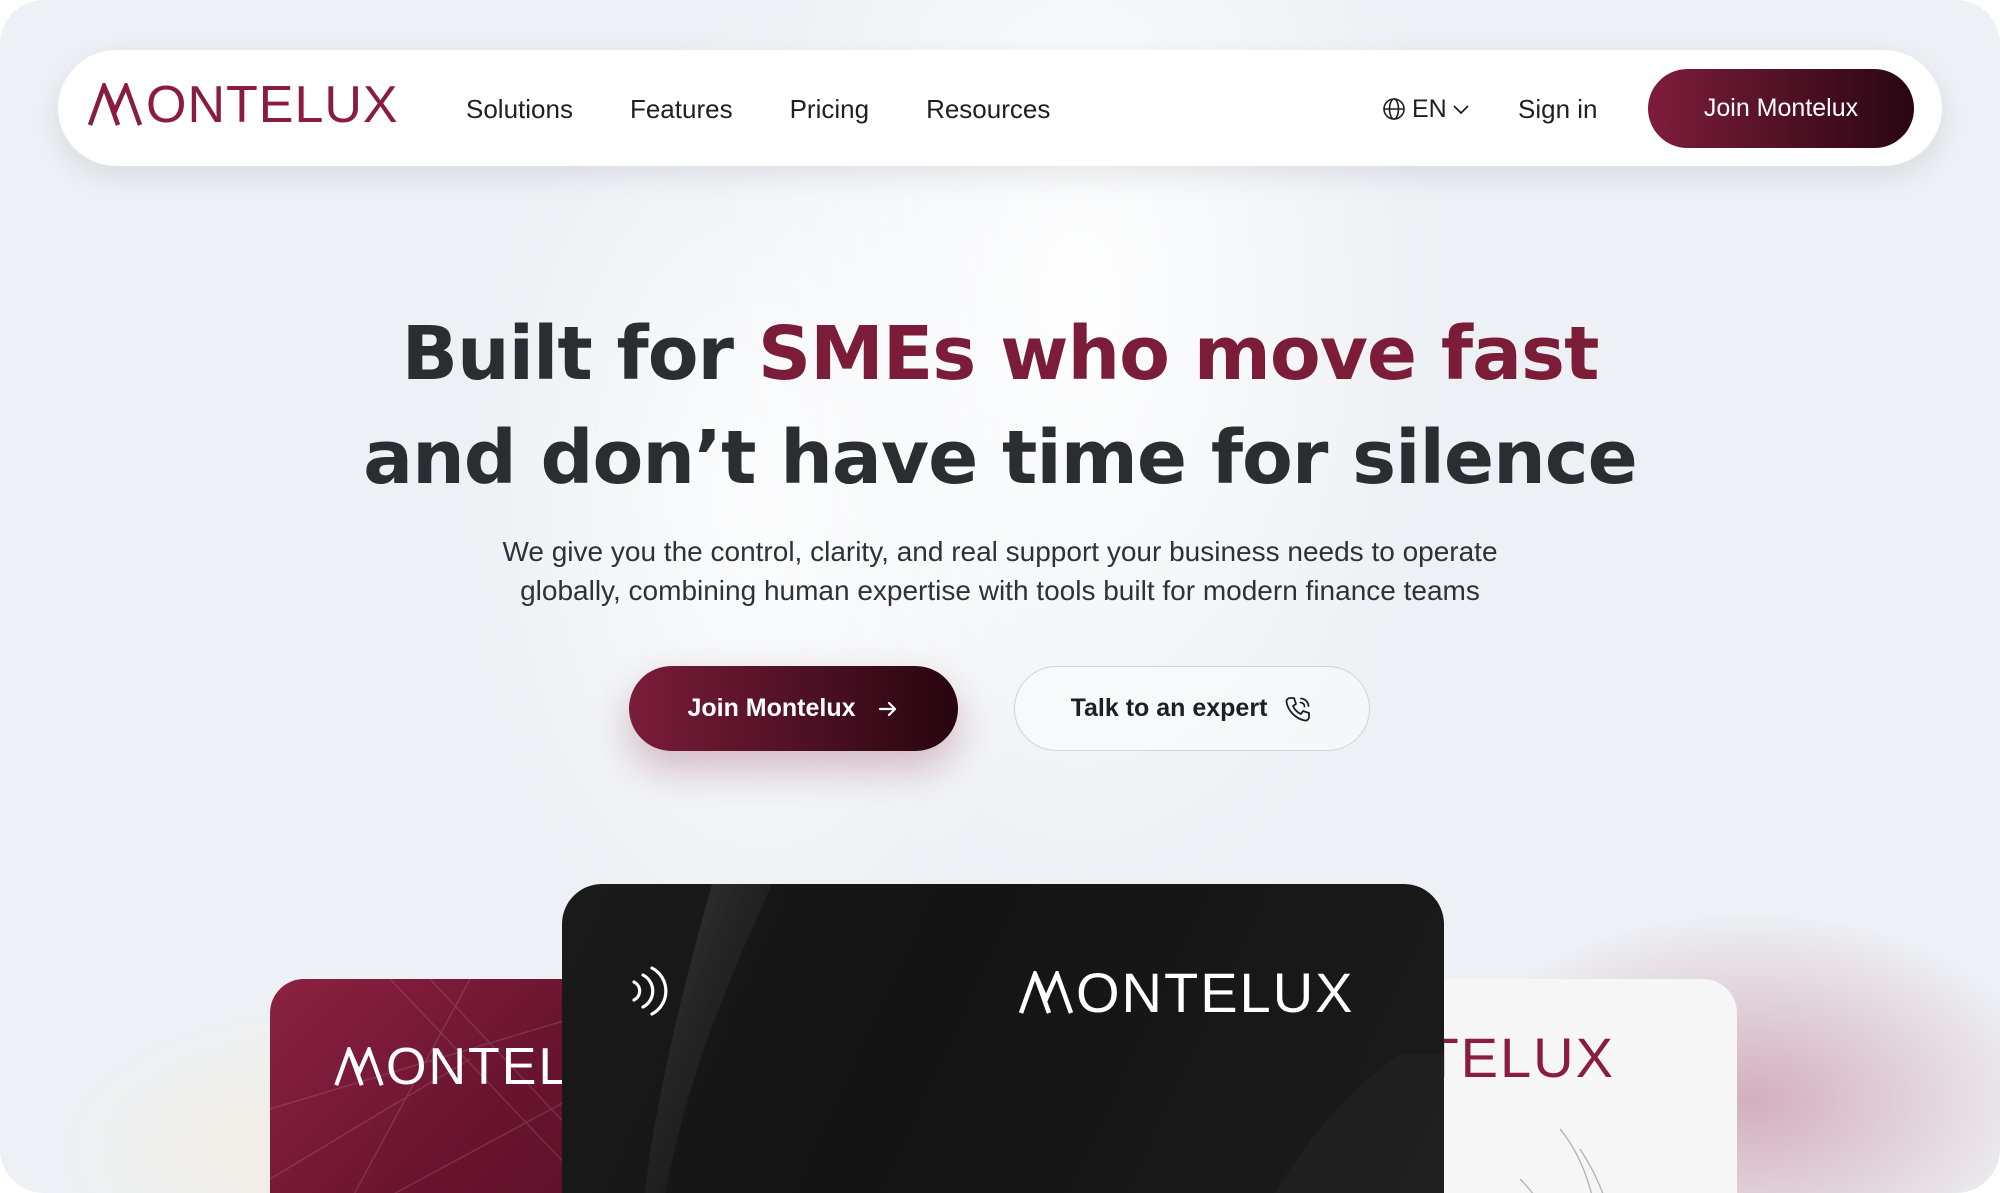 This screenshot has width=2000, height=1193. Describe the element at coordinates (519, 109) in the screenshot. I see `nav-link-solutions: Solutions` at that location.